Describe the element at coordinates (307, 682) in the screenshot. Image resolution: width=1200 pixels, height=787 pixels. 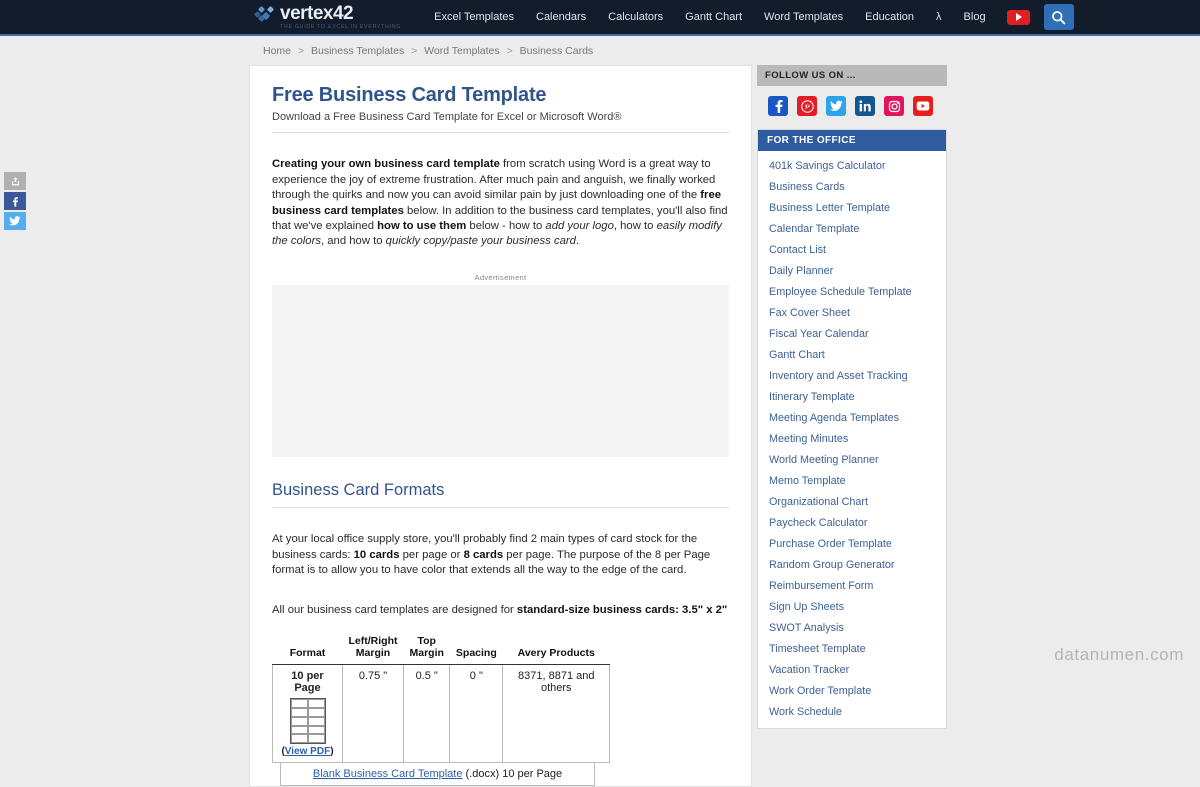
I see `format-label: 10 per Page` at that location.